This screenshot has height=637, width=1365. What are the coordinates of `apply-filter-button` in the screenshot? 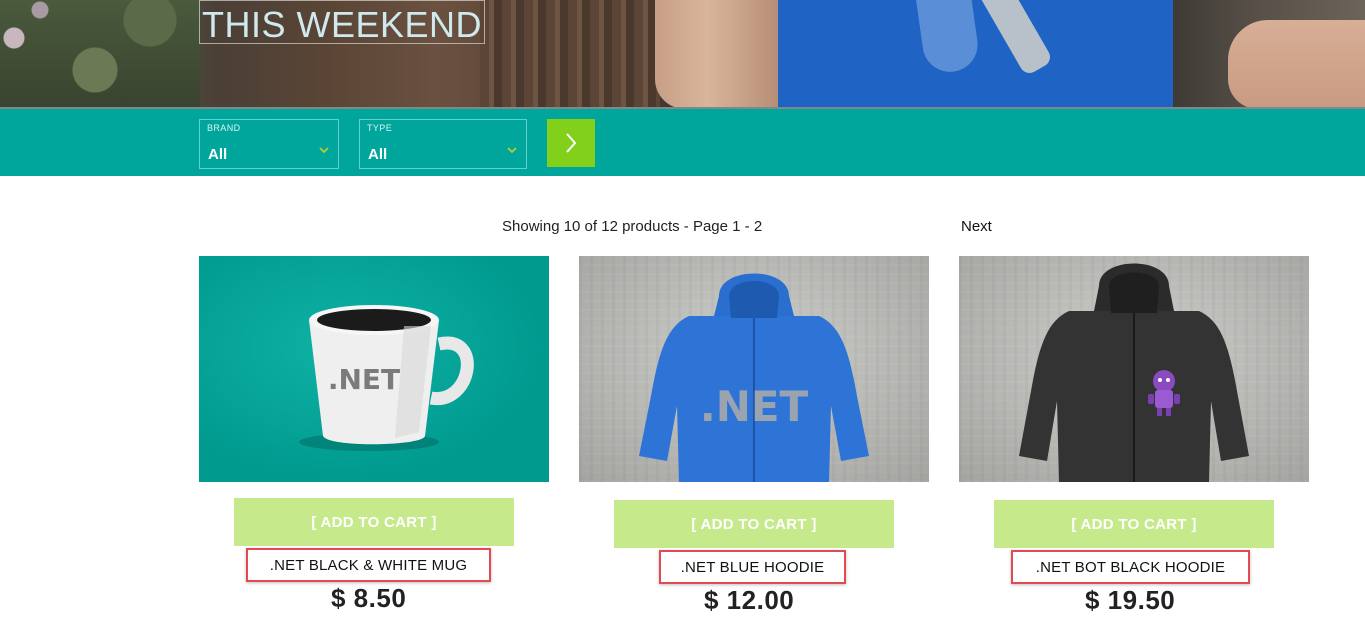 It's located at (571, 143).